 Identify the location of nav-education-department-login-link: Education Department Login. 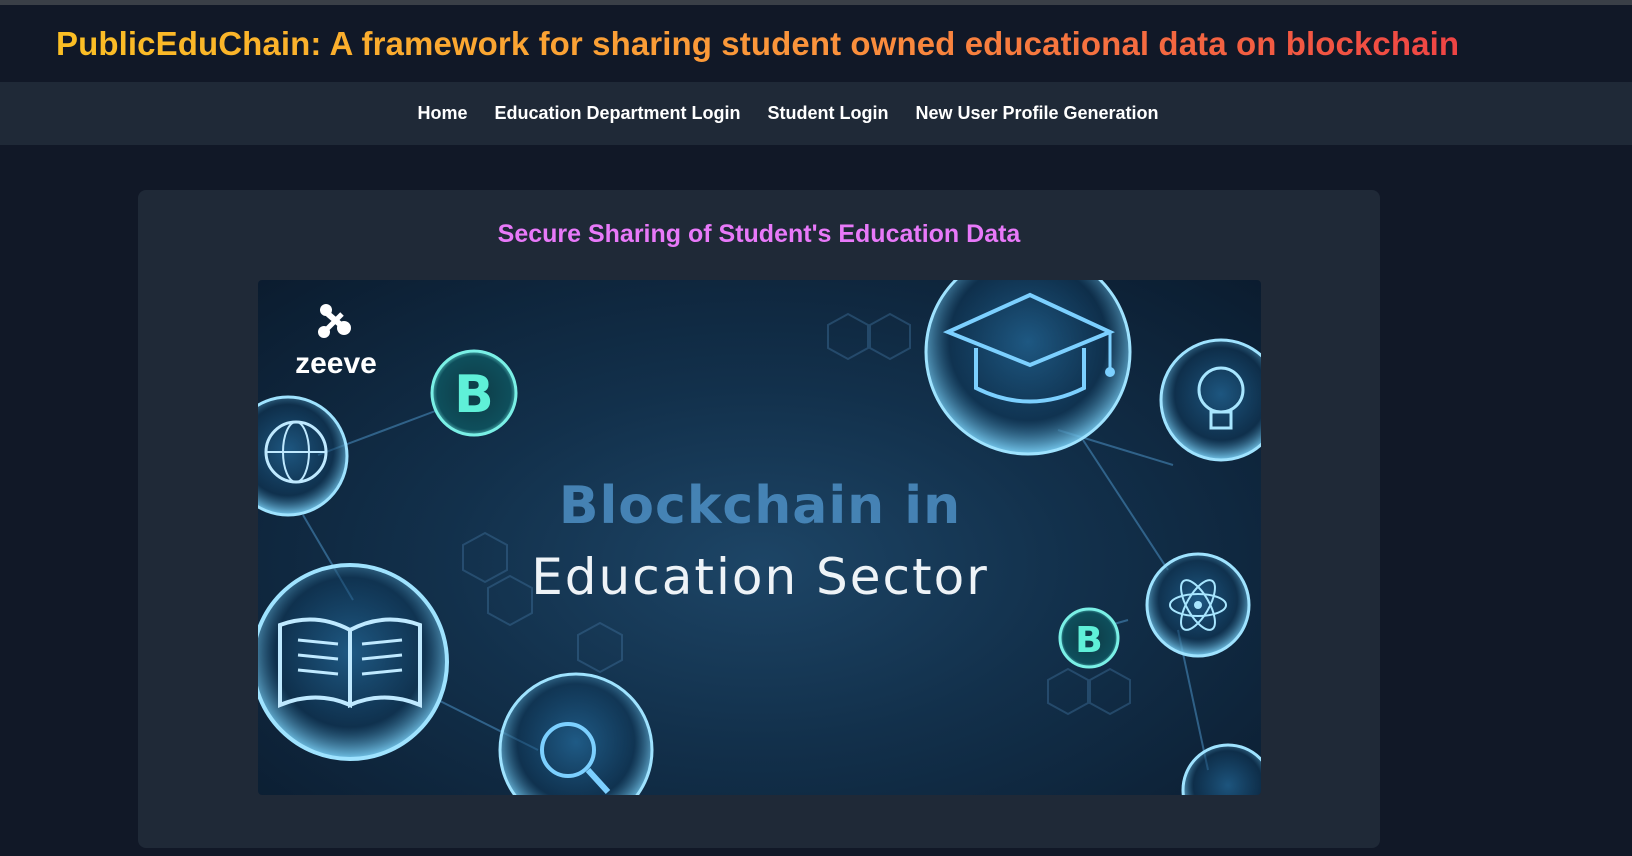
(617, 113).